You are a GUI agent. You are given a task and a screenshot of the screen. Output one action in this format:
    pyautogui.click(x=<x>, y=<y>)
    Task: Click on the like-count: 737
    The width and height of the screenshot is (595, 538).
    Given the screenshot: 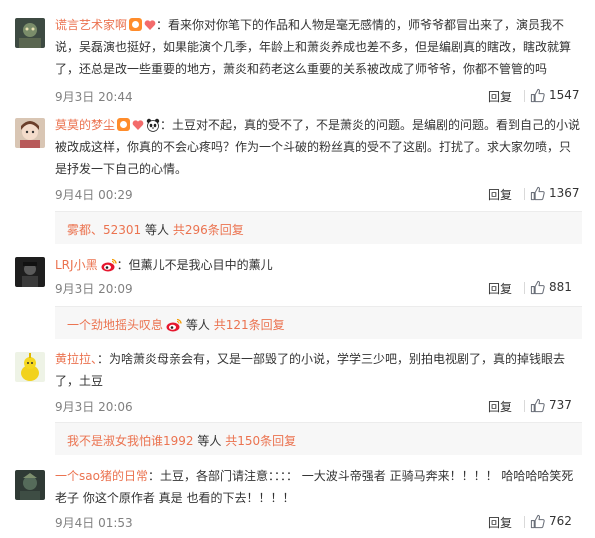 What is the action you would take?
    pyautogui.click(x=560, y=405)
    